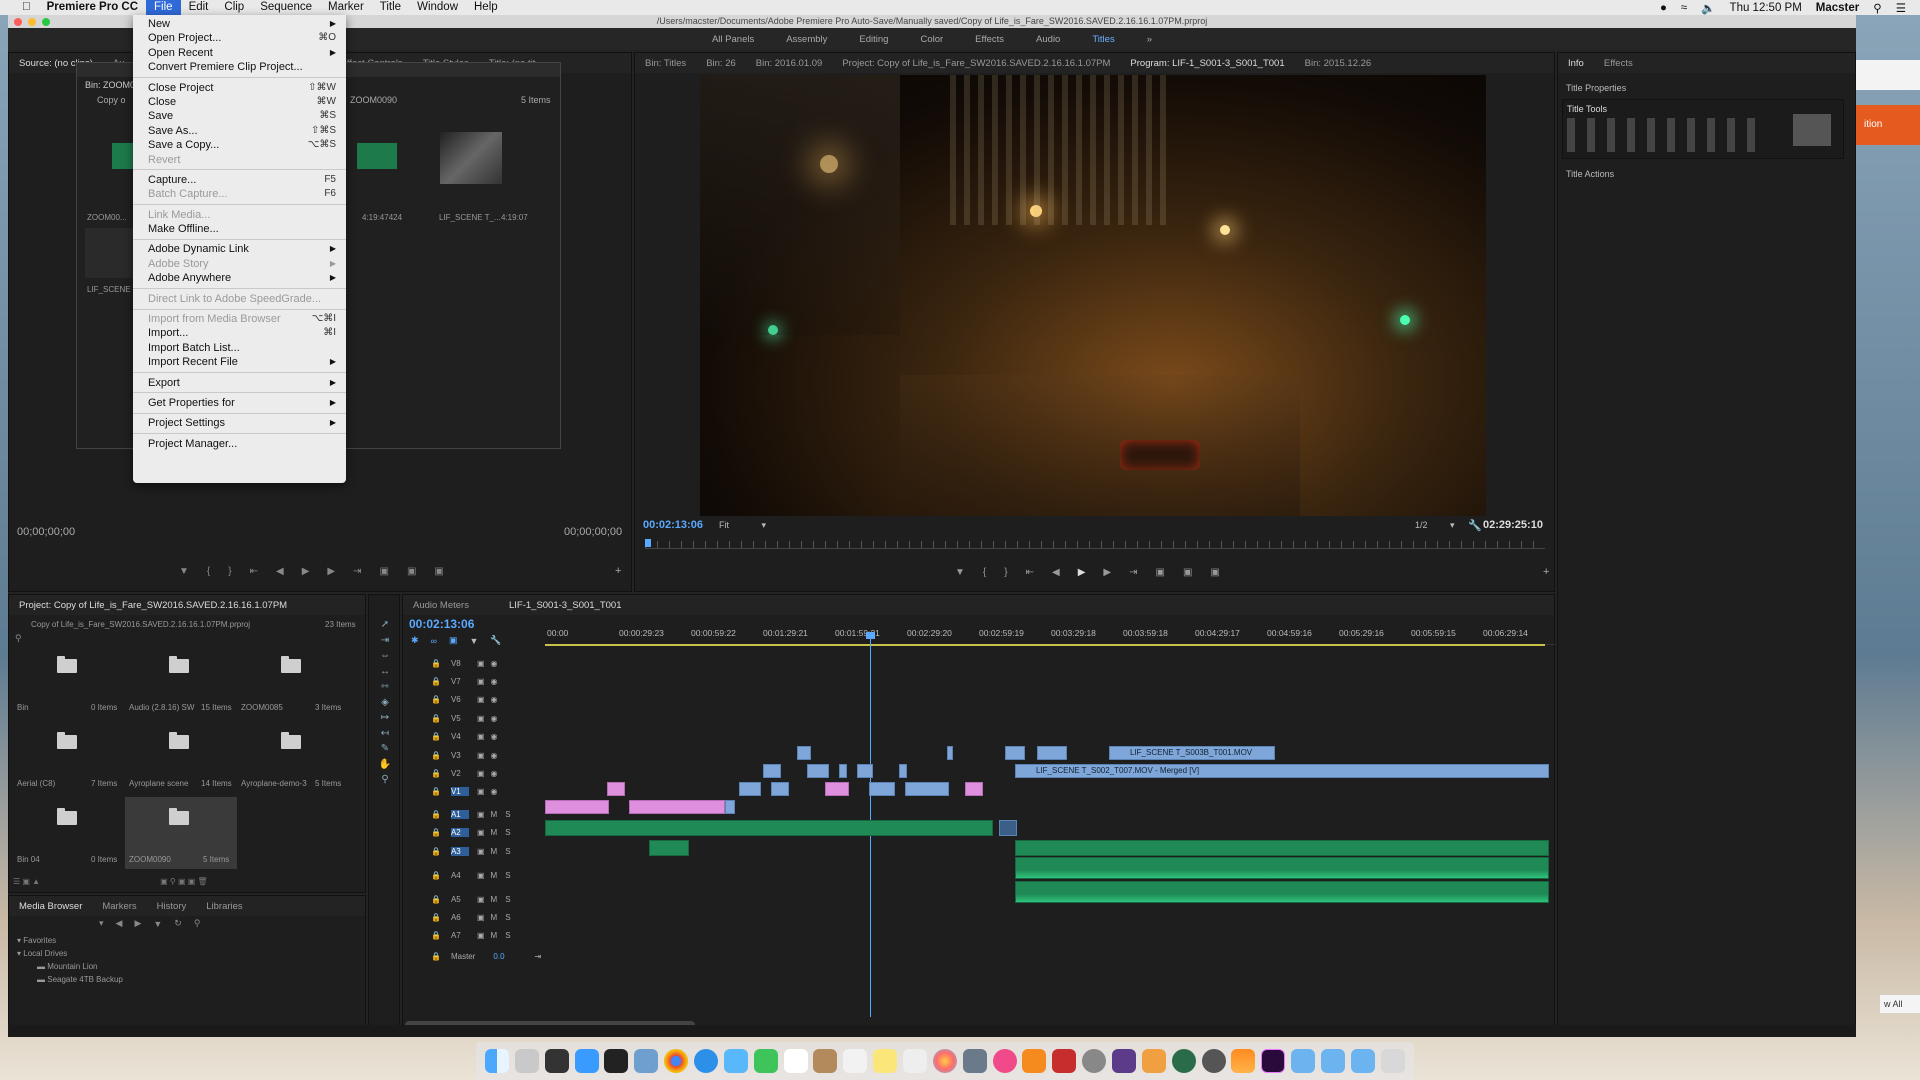 This screenshot has height=1080, width=1920. What do you see at coordinates (385, 734) in the screenshot?
I see `slide-tool-icon: ↤` at bounding box center [385, 734].